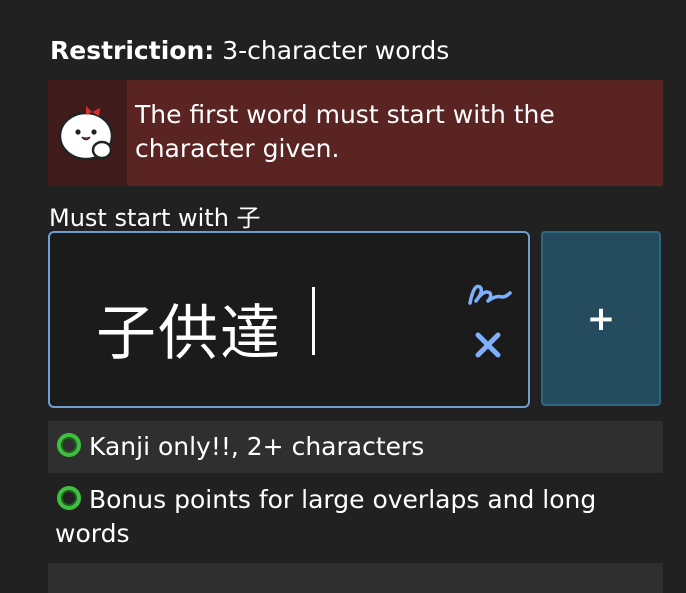 Image resolution: width=686 pixels, height=593 pixels. Describe the element at coordinates (87, 133) in the screenshot. I see `mascot-icon` at that location.